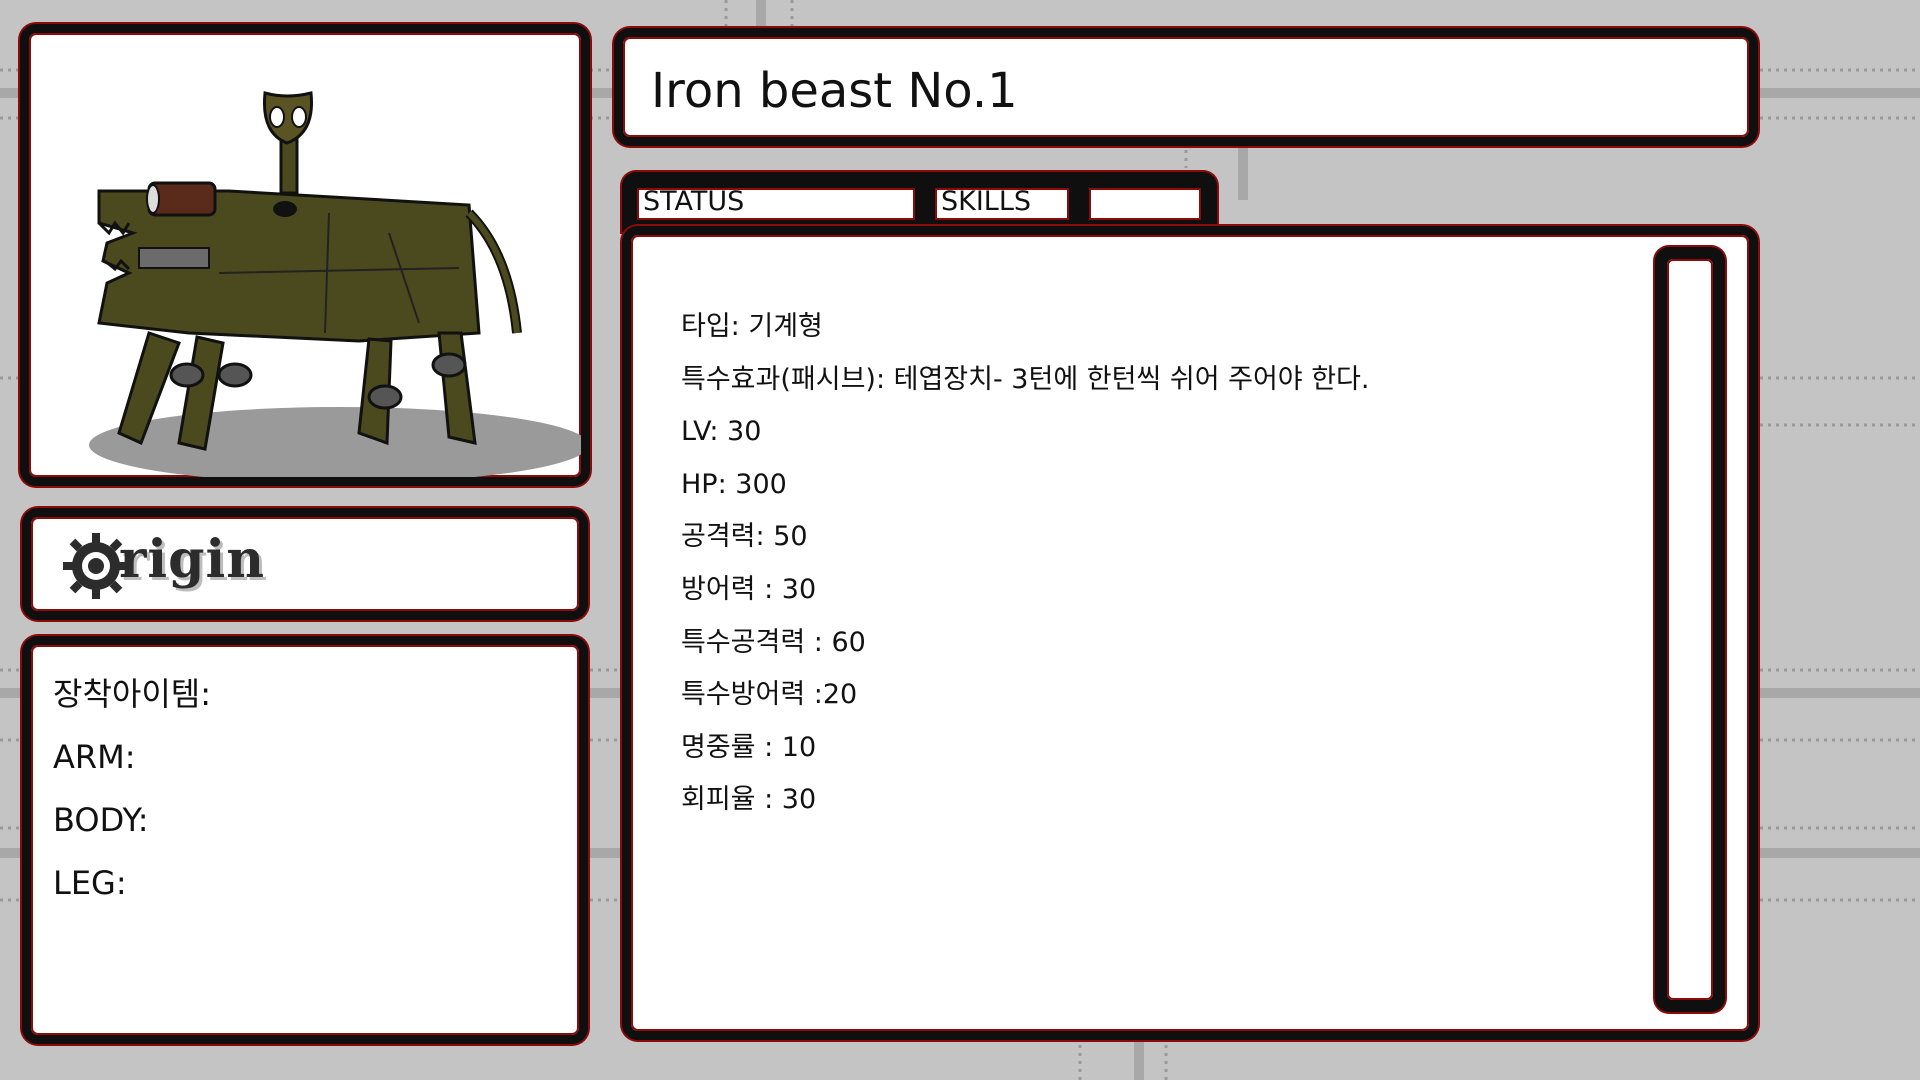  I want to click on portrait-panel, so click(305, 255).